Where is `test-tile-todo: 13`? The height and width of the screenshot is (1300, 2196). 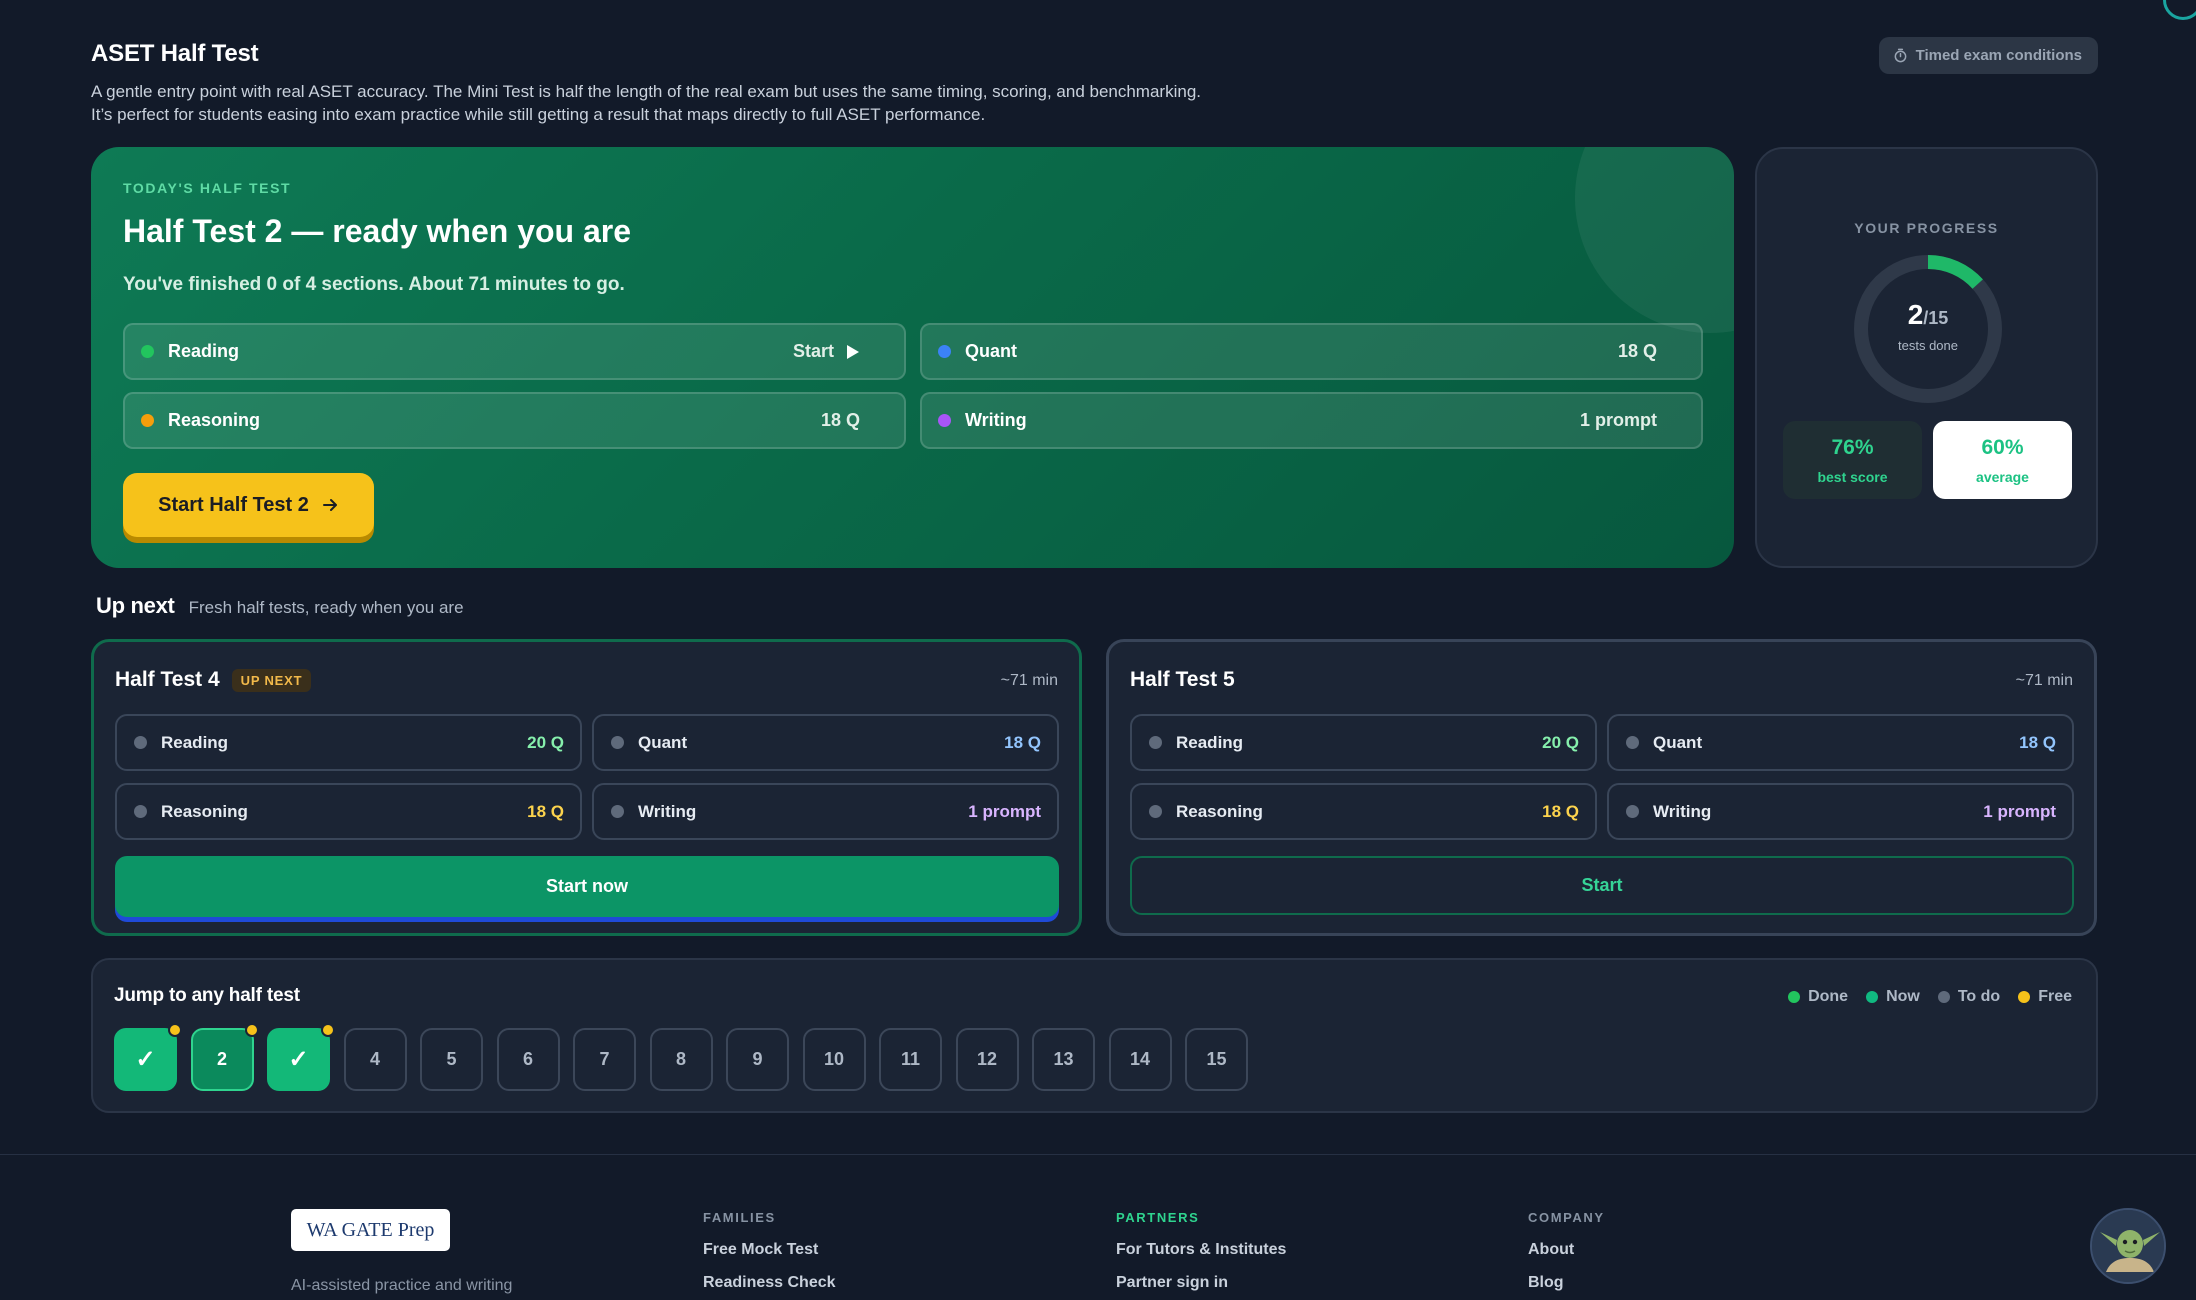
test-tile-todo: 13 is located at coordinates (1063, 1059).